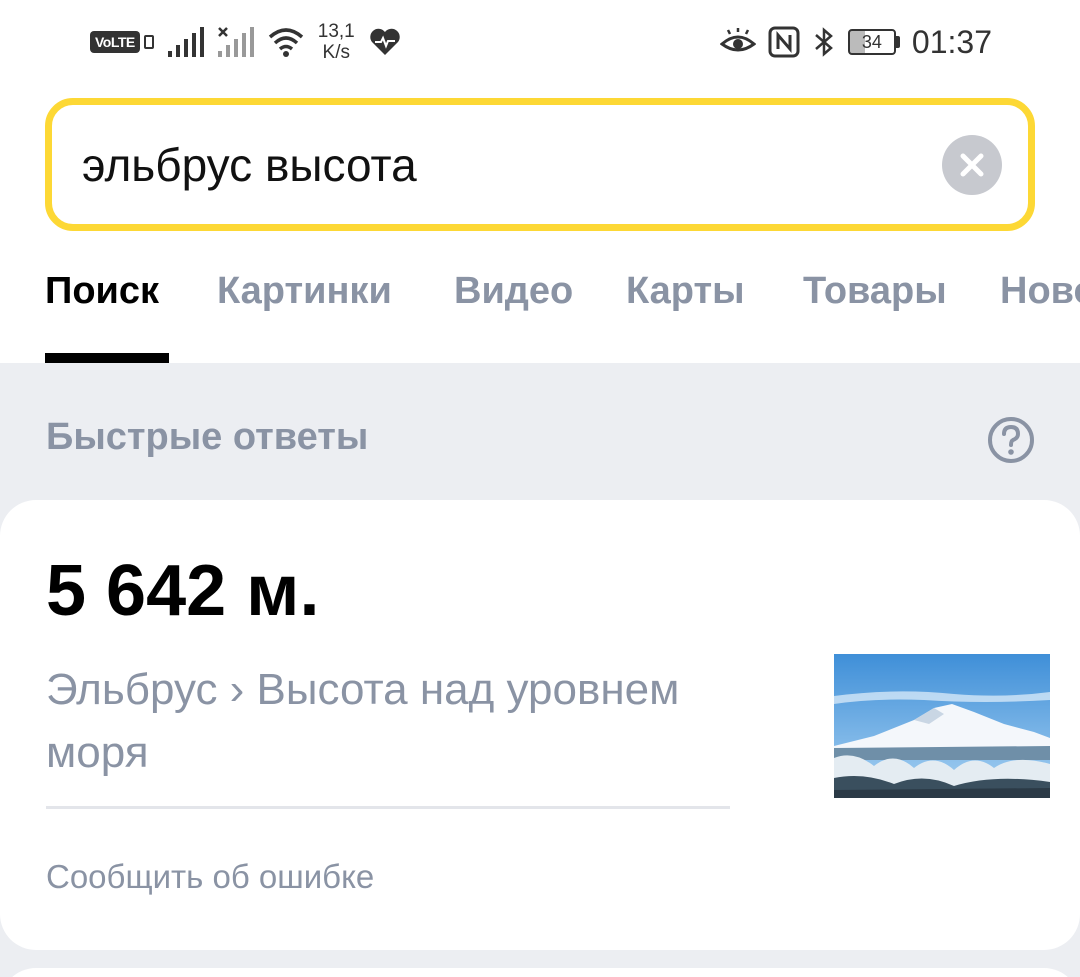  What do you see at coordinates (115, 42) in the screenshot?
I see `volte-badge: VoLTE` at bounding box center [115, 42].